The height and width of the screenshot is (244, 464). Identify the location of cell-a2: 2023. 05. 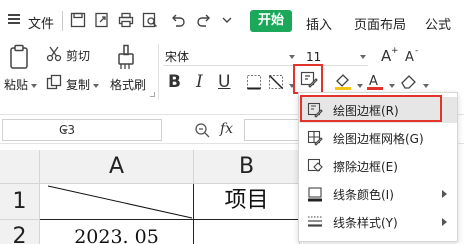
(117, 232).